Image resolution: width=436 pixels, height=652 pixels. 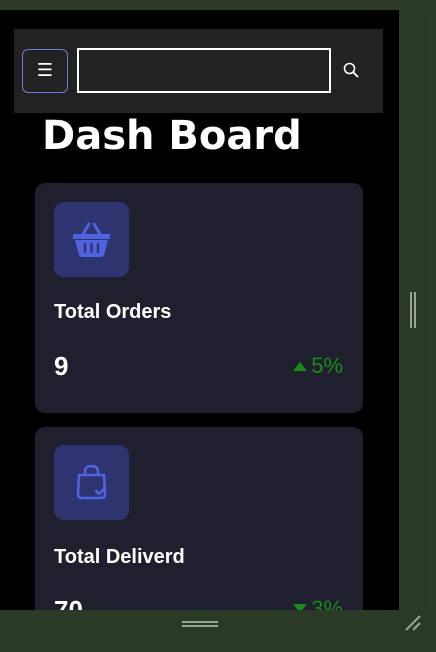 I want to click on page-title: Dash Board, so click(x=172, y=136).